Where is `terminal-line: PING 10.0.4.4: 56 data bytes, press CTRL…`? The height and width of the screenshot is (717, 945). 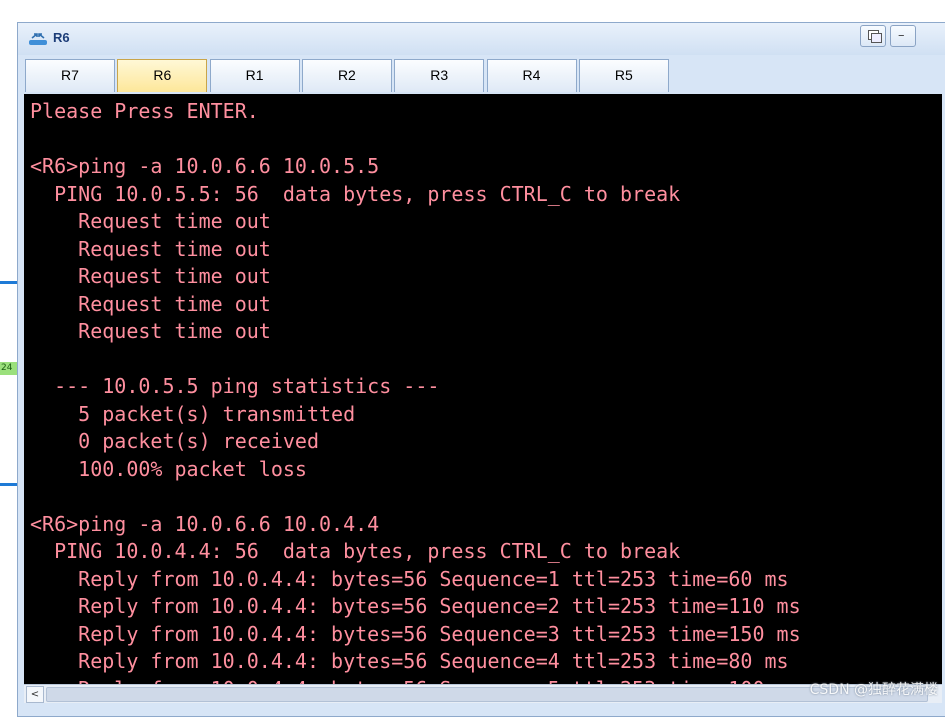
terminal-line: PING 10.0.4.4: 56 data bytes, press CTRL… is located at coordinates (355, 551).